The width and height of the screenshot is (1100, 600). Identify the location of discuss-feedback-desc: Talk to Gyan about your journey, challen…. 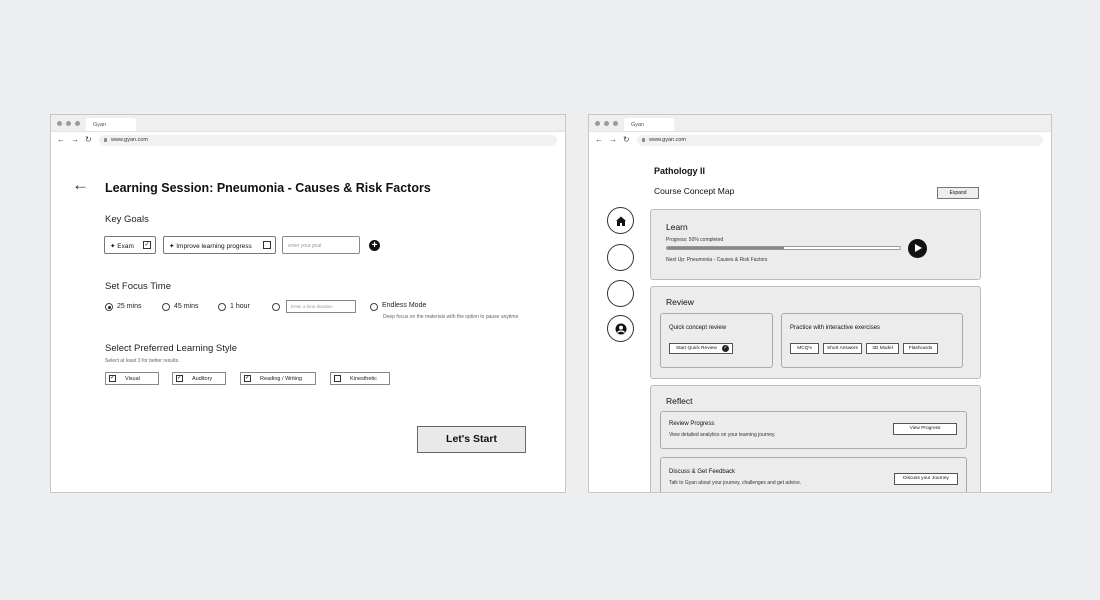
(735, 483).